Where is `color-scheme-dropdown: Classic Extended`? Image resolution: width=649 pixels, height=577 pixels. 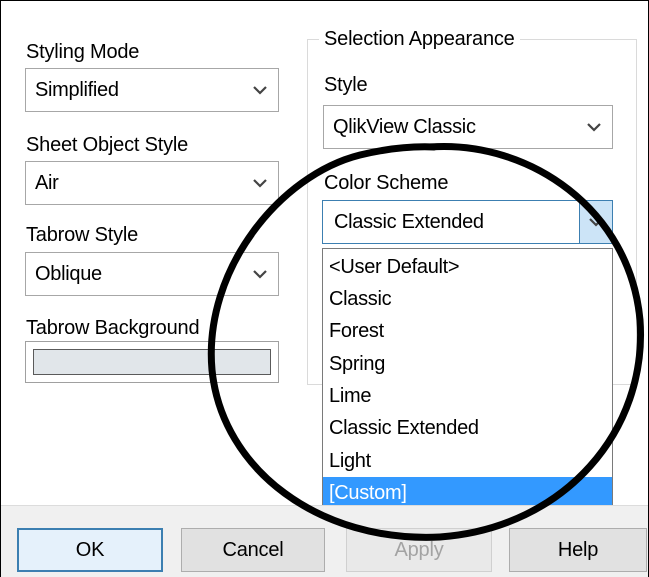 color-scheme-dropdown: Classic Extended is located at coordinates (467, 222).